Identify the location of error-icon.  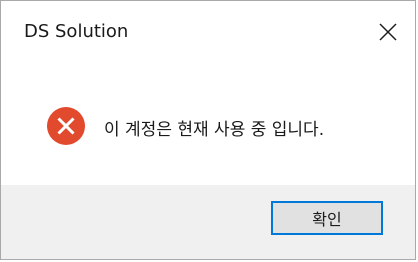
(66, 126).